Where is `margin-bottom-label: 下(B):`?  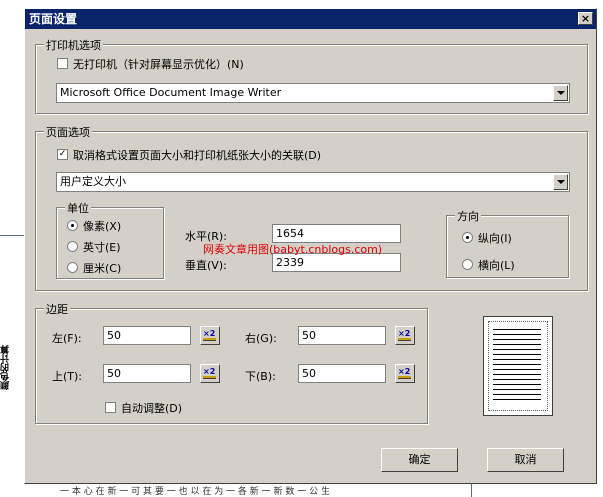 margin-bottom-label: 下(B): is located at coordinates (260, 376).